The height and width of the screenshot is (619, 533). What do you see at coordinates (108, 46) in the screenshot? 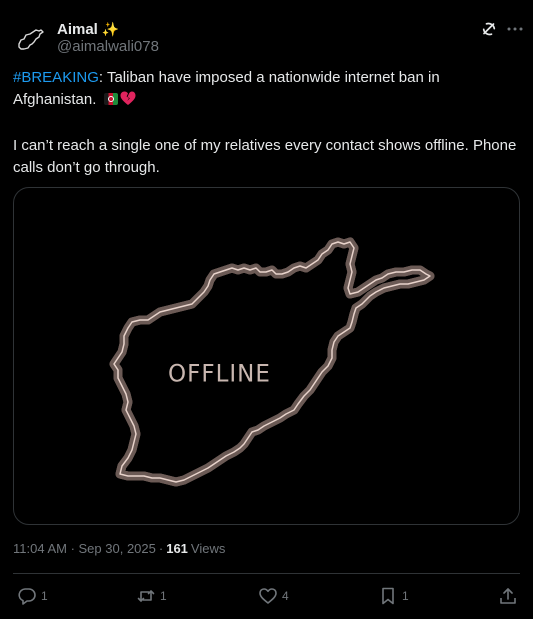
I see `author-handle: @aimalwali078` at bounding box center [108, 46].